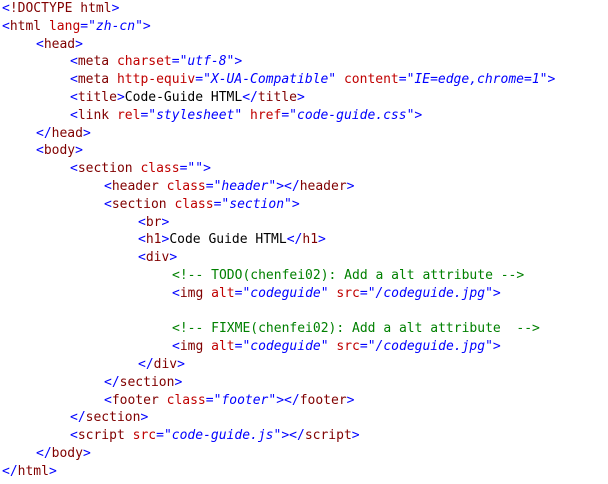 The image size is (608, 484). I want to click on code-token-tag: img, so click(191, 347).